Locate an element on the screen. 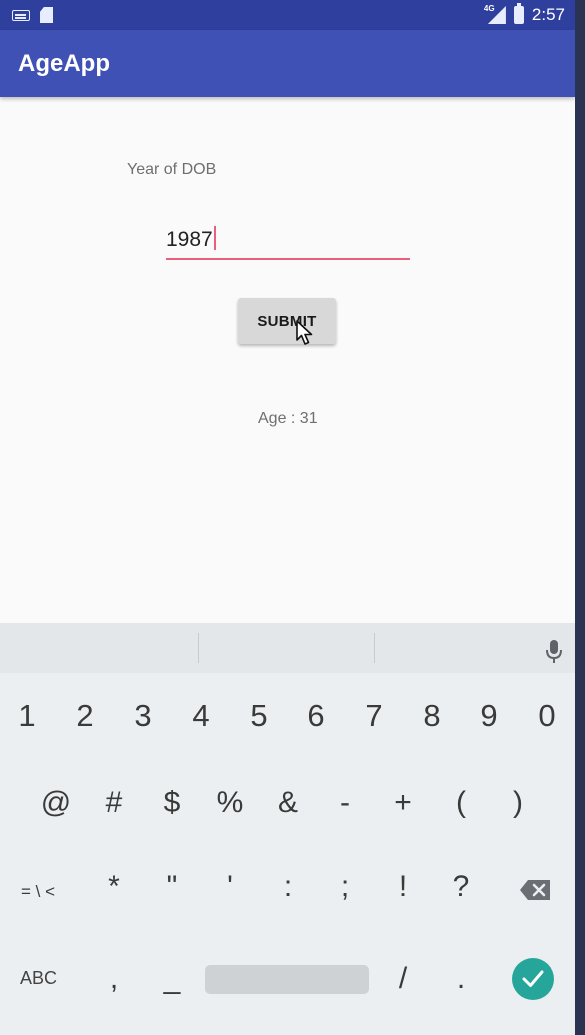 This screenshot has width=585, height=1035. key-2: 2 is located at coordinates (85, 716).